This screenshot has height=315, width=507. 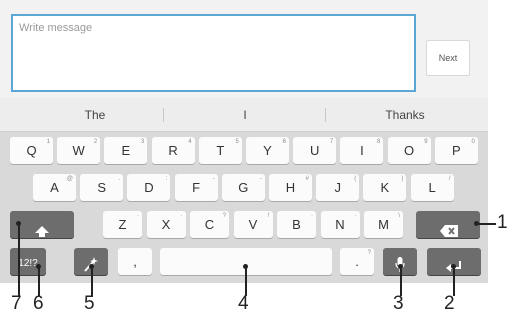 I want to click on key-g: G-, so click(x=243, y=187).